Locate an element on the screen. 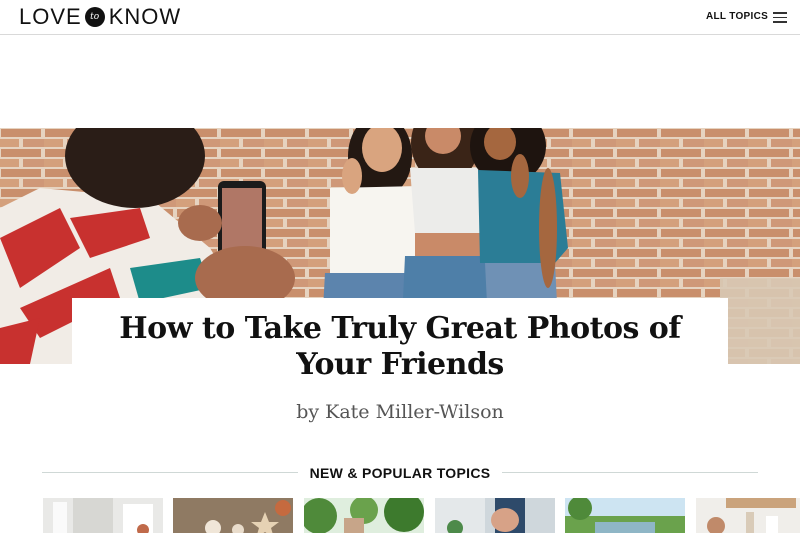  author-byline: by Kate Miller-Wilson is located at coordinates (400, 412).